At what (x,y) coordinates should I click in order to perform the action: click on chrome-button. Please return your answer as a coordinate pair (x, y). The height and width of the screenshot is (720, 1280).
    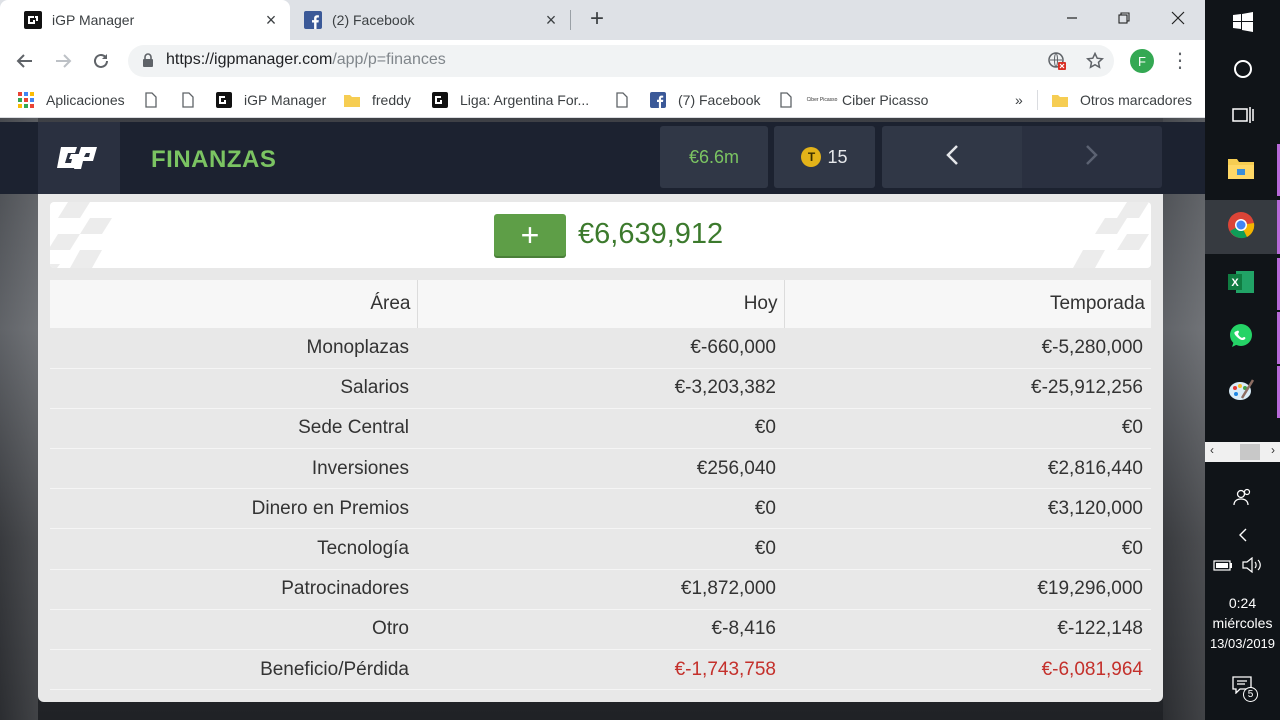
    Looking at the image, I should click on (1242, 227).